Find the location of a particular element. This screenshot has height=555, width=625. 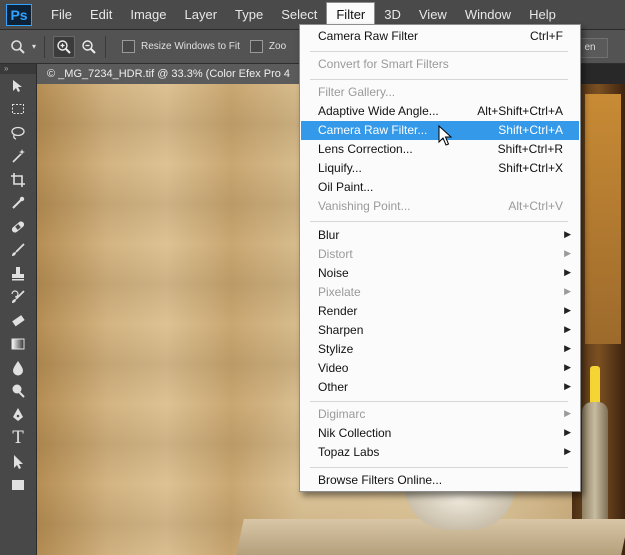

eyedropper-icon is located at coordinates (18, 204).